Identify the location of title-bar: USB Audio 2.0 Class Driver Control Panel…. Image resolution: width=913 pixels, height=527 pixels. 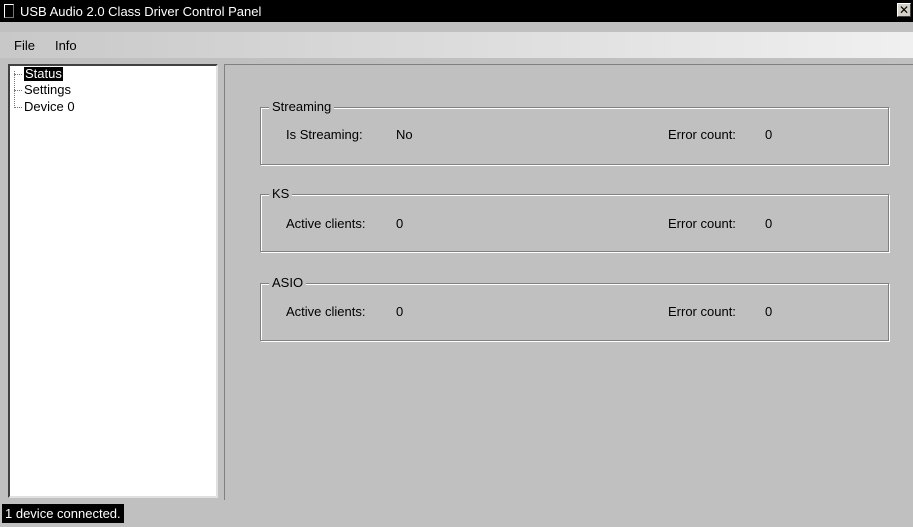
(456, 11).